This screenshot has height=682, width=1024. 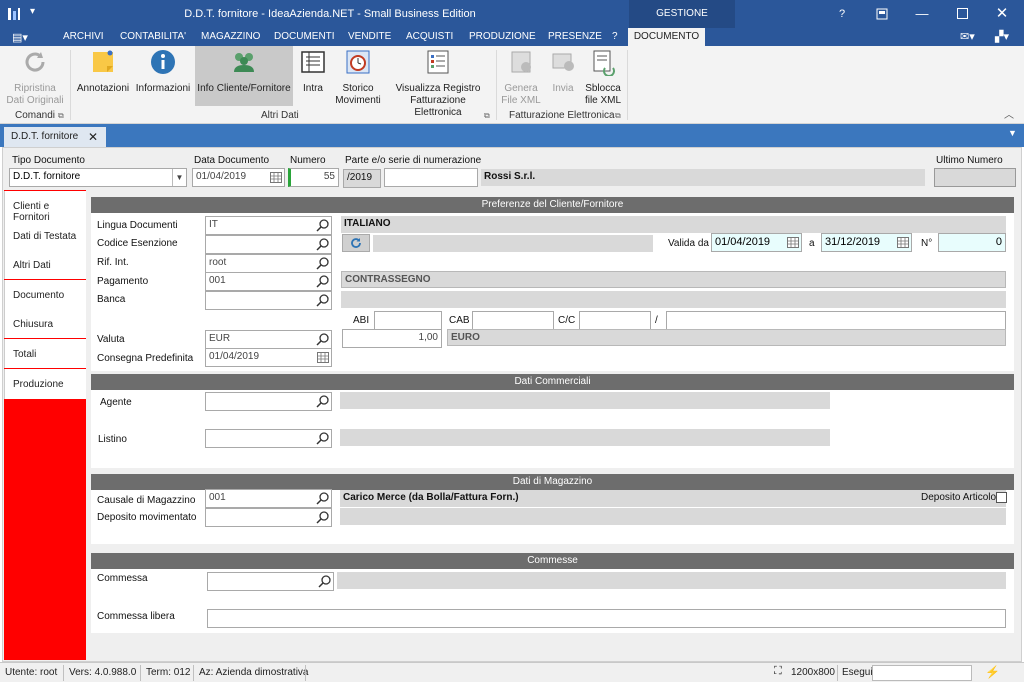 What do you see at coordinates (98, 177) in the screenshot?
I see `tipo-documento-select: D.D.T. fornitore ▼` at bounding box center [98, 177].